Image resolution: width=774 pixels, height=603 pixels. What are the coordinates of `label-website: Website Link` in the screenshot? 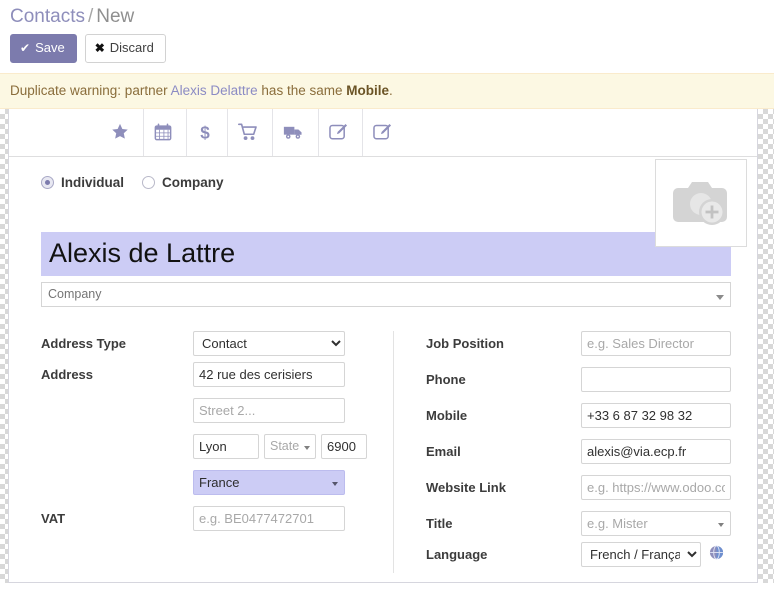 It's located at (466, 487).